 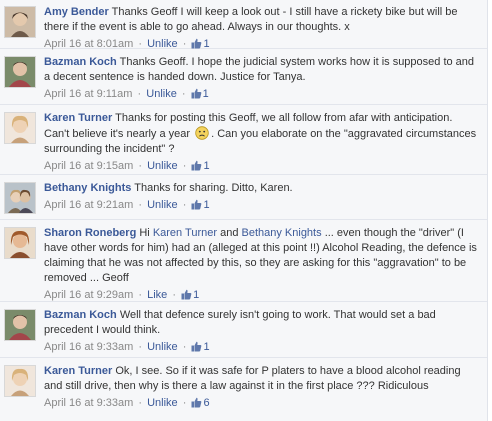 I want to click on comment-author-link: Amy Bender, so click(x=76, y=12).